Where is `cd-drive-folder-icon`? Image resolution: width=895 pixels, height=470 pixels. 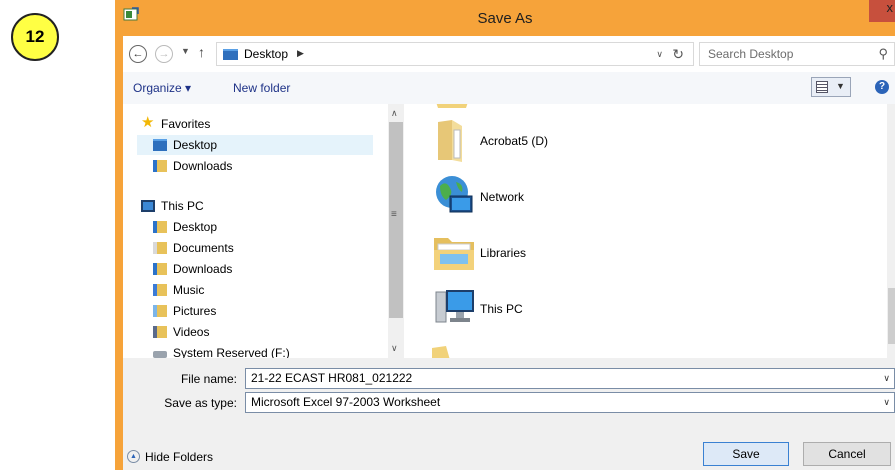 cd-drive-folder-icon is located at coordinates (450, 141).